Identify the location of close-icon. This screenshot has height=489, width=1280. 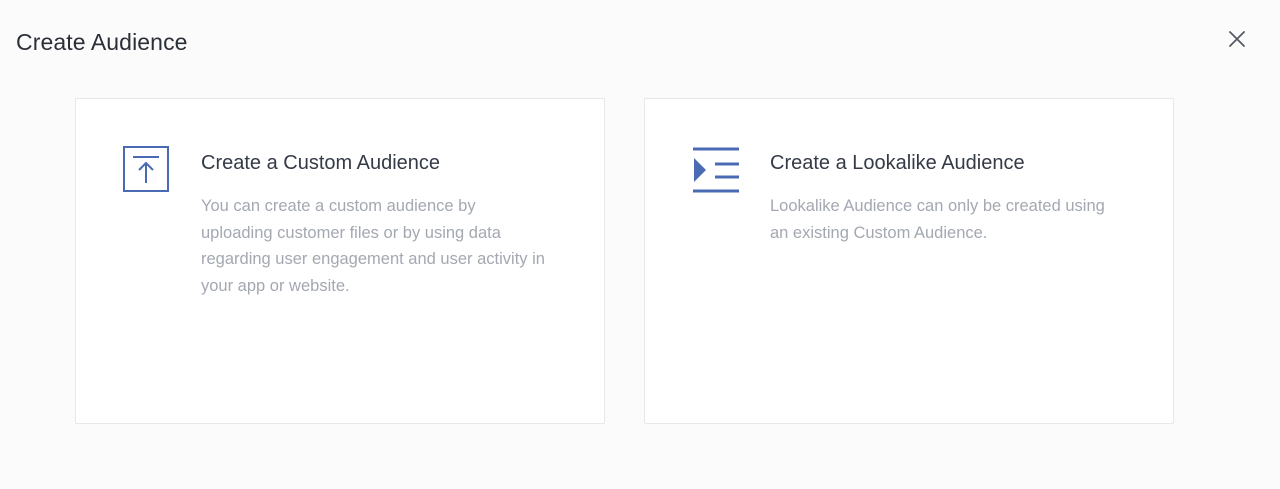
(1237, 39).